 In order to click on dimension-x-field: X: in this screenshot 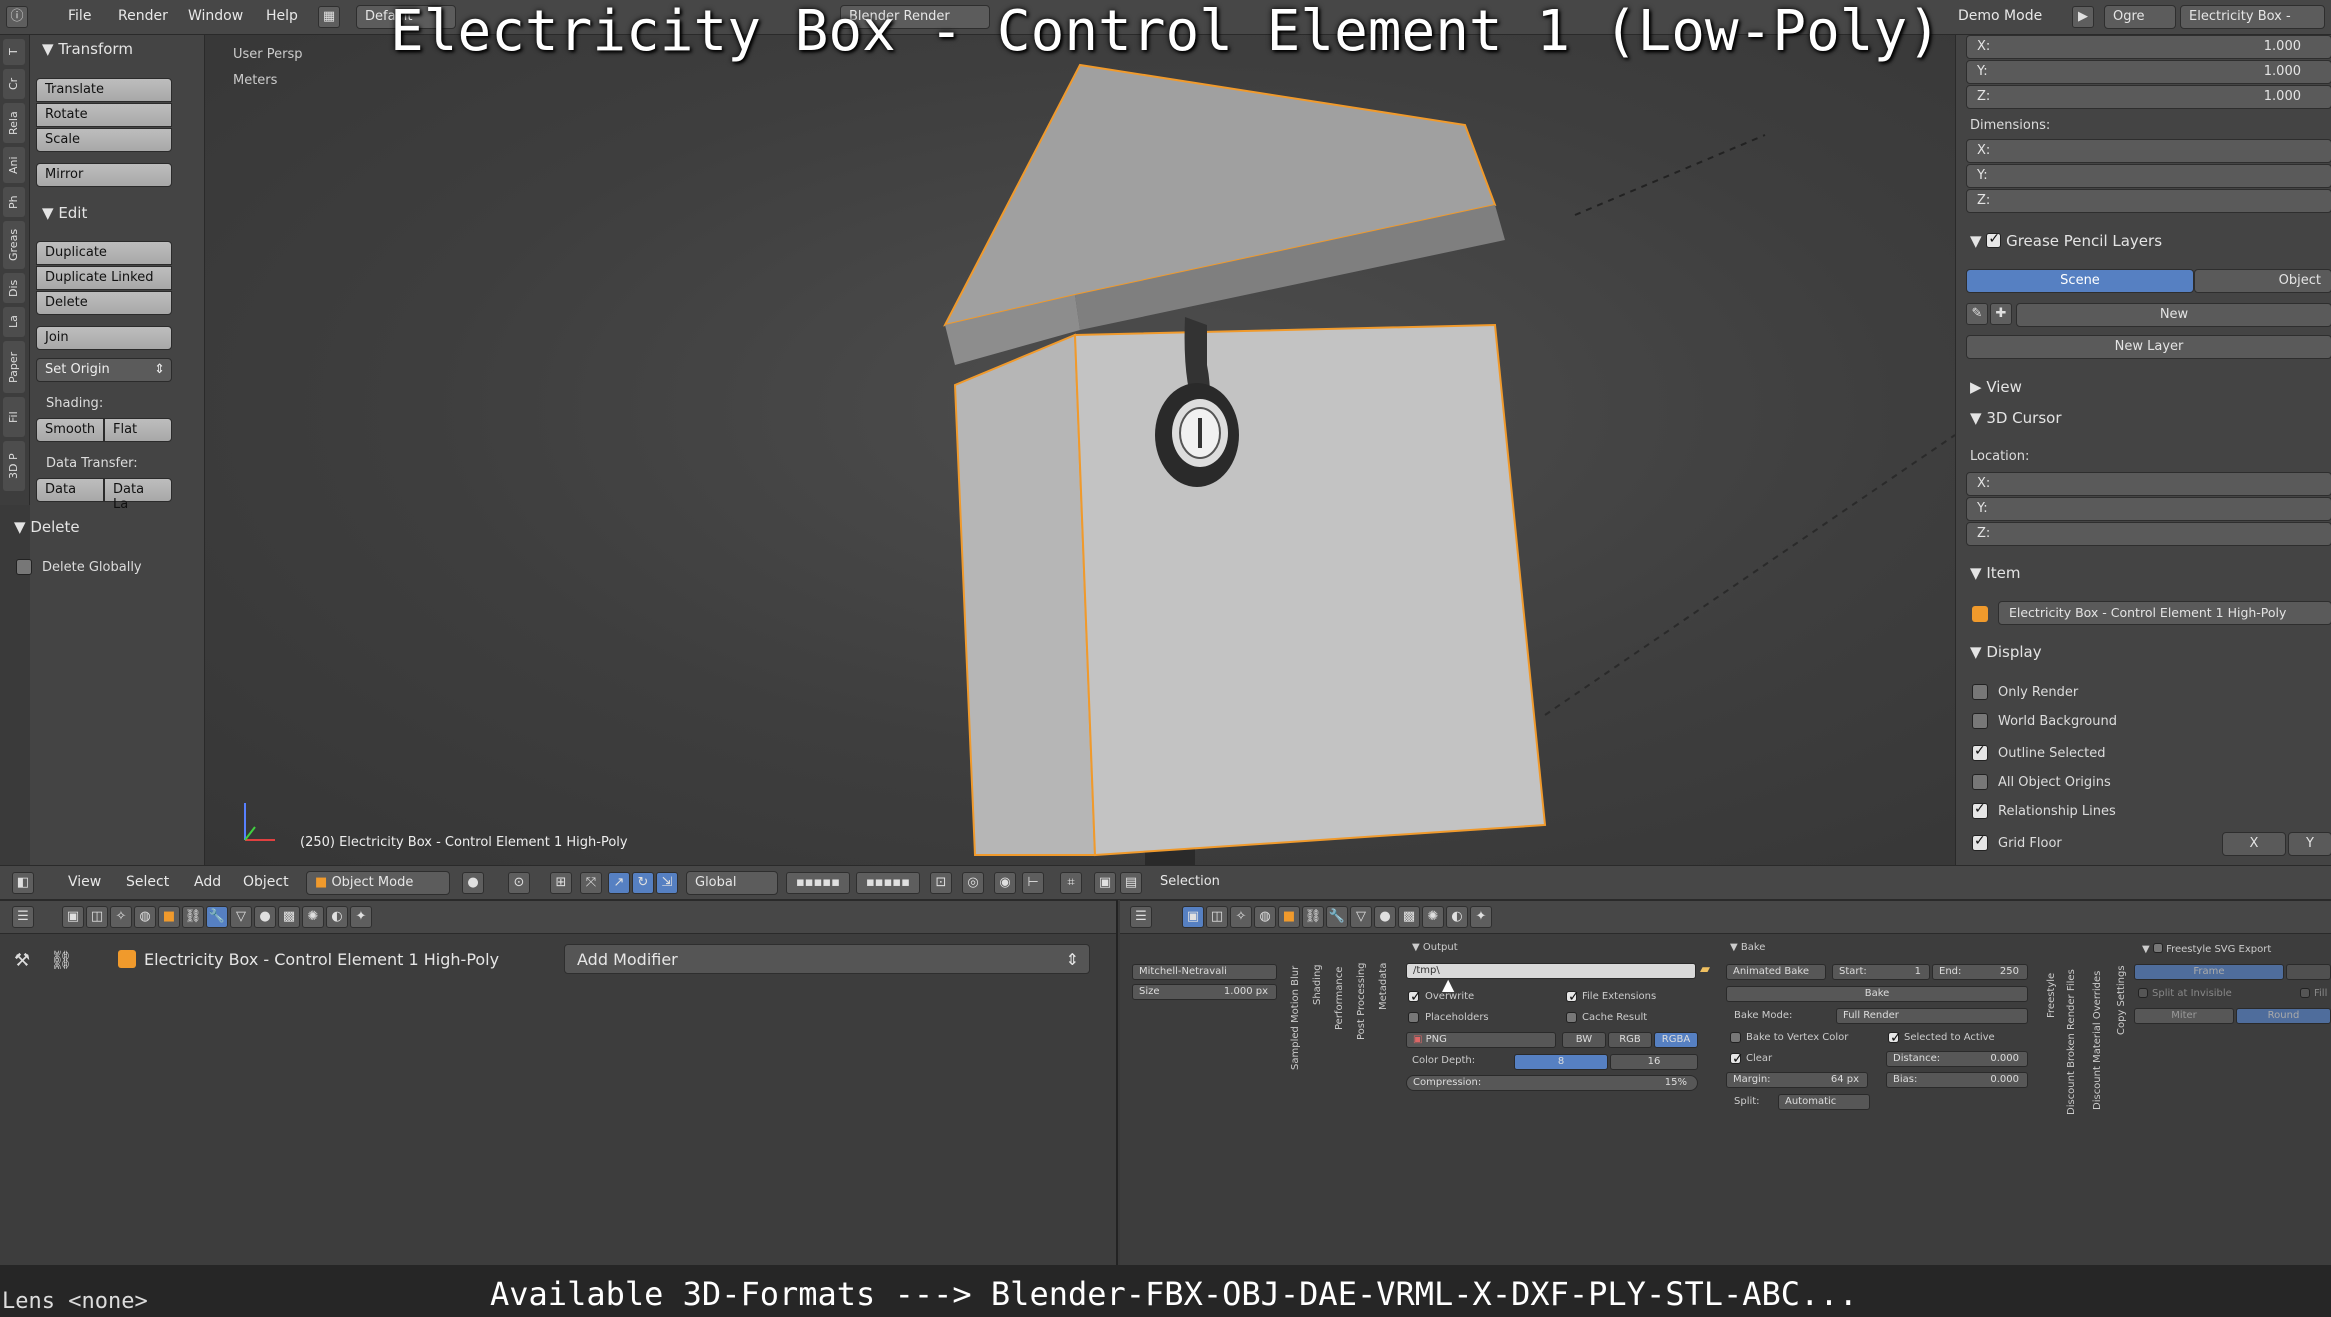, I will do `click(2148, 151)`.